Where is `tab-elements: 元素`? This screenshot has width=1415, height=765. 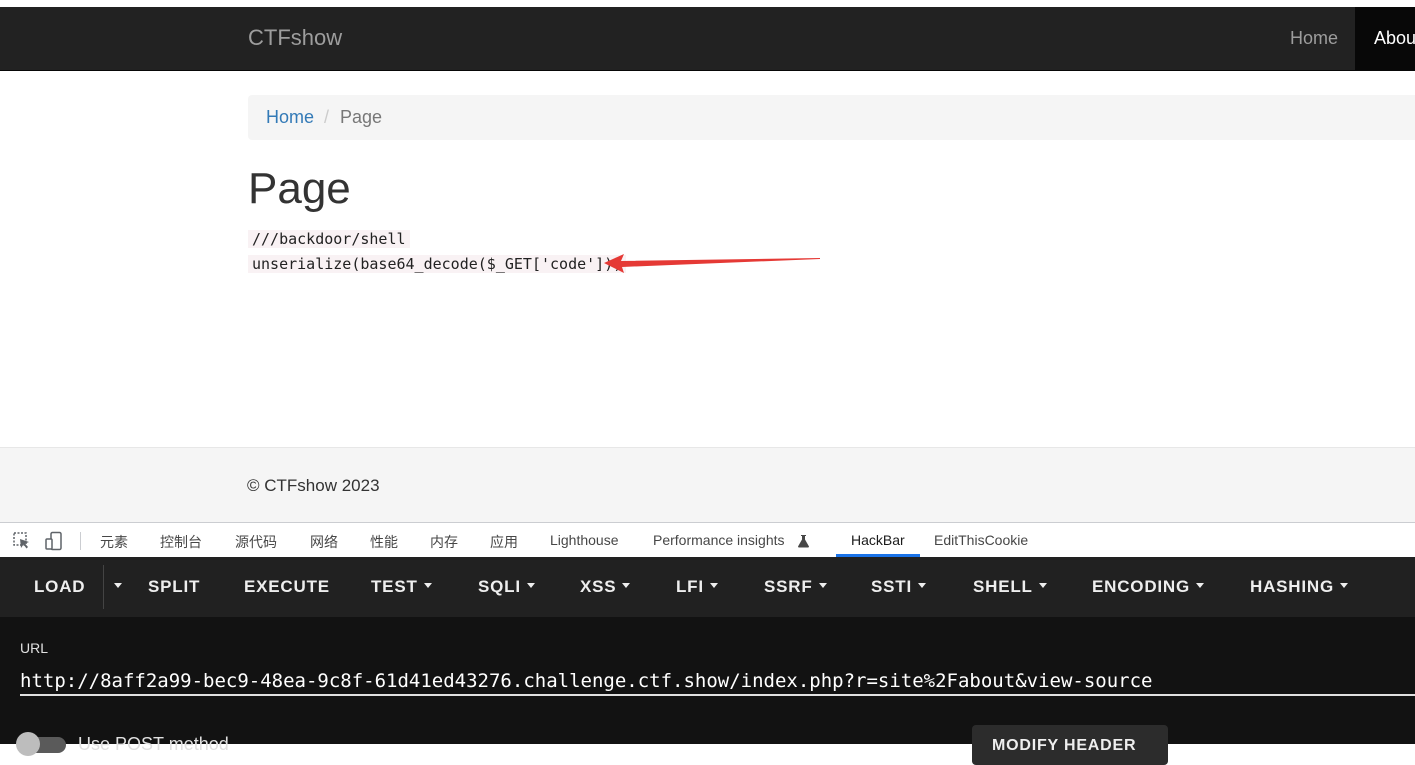
tab-elements: 元素 is located at coordinates (114, 542).